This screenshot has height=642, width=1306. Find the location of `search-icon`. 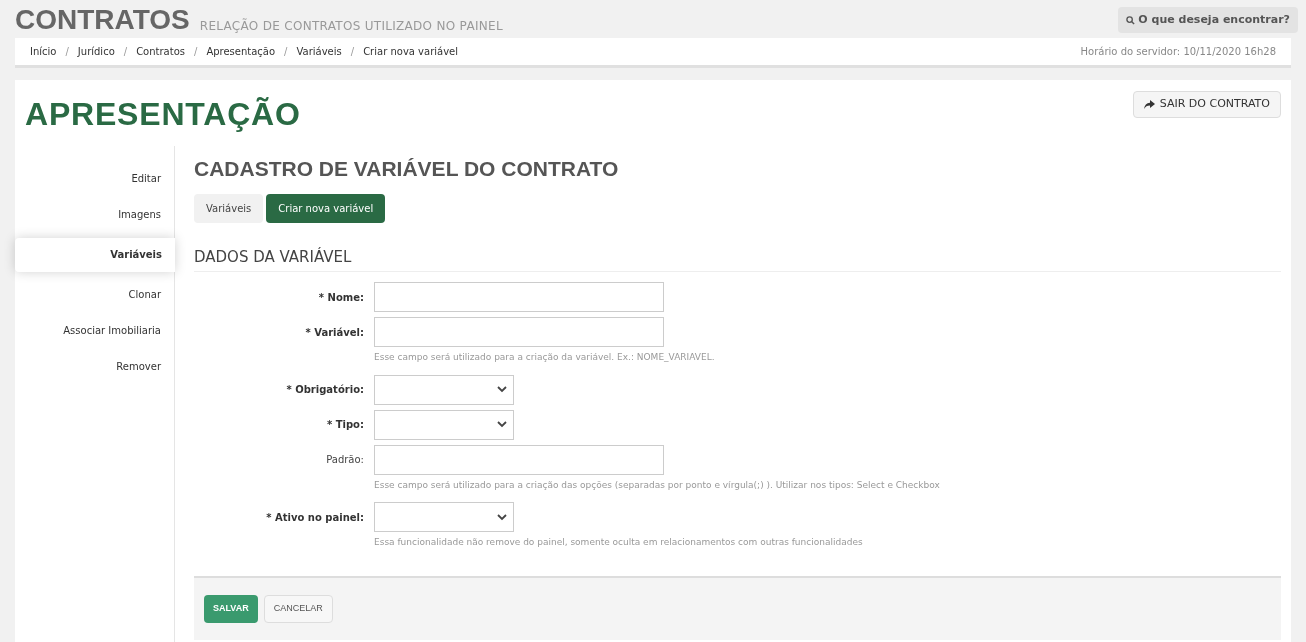

search-icon is located at coordinates (1131, 20).